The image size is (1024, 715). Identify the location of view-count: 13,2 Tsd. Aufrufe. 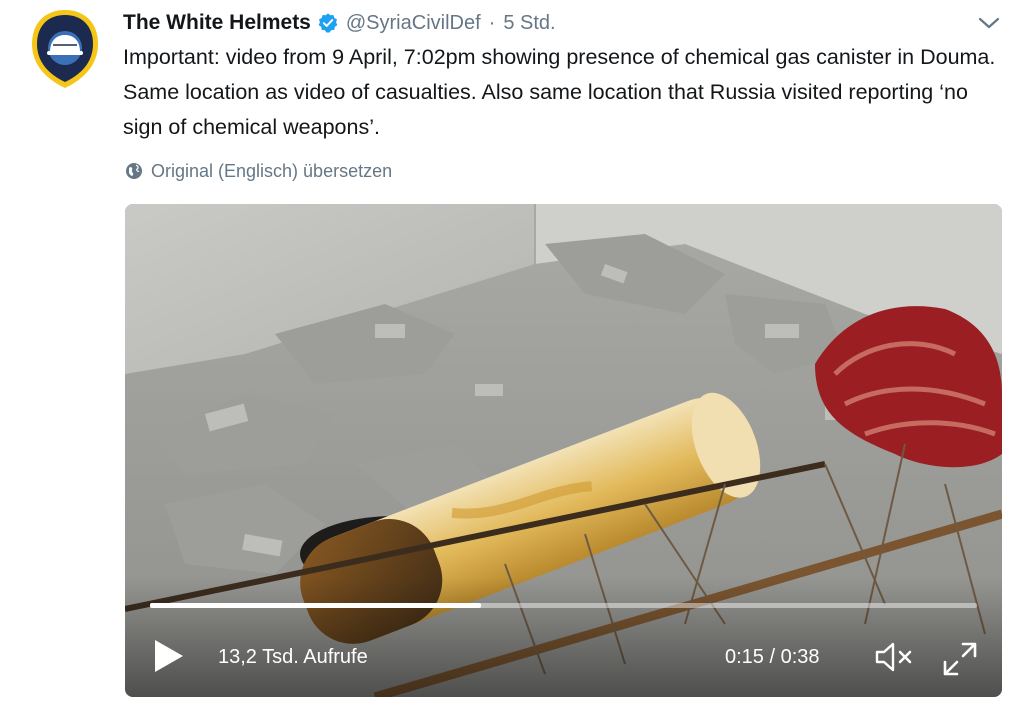
(293, 657).